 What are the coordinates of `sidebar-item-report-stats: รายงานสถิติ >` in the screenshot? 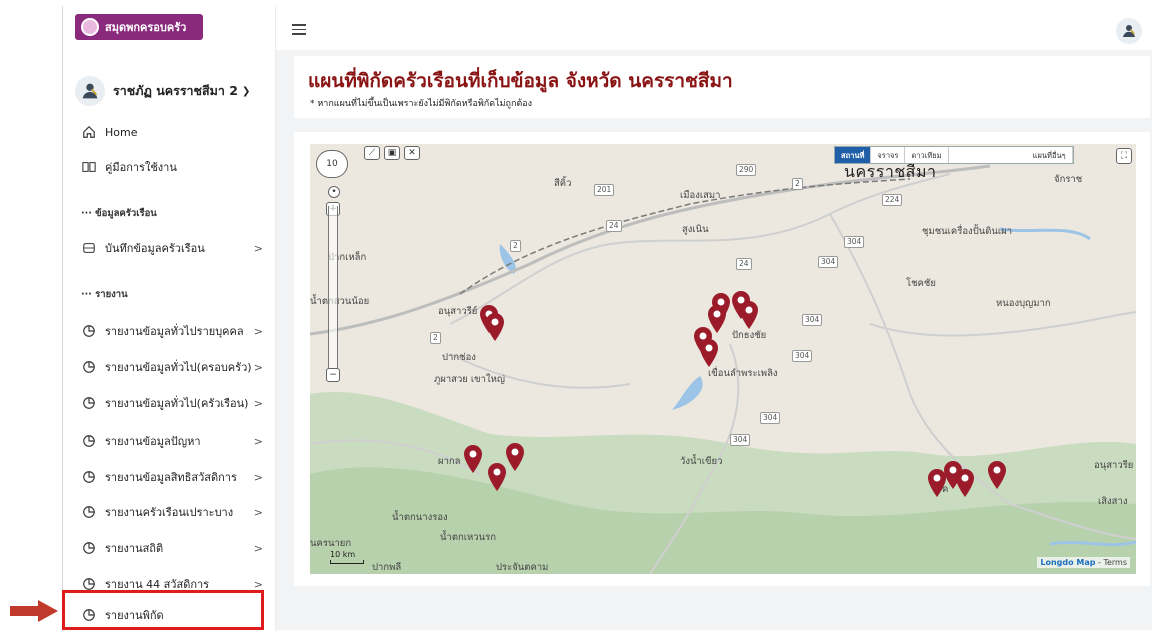 It's located at (173, 548).